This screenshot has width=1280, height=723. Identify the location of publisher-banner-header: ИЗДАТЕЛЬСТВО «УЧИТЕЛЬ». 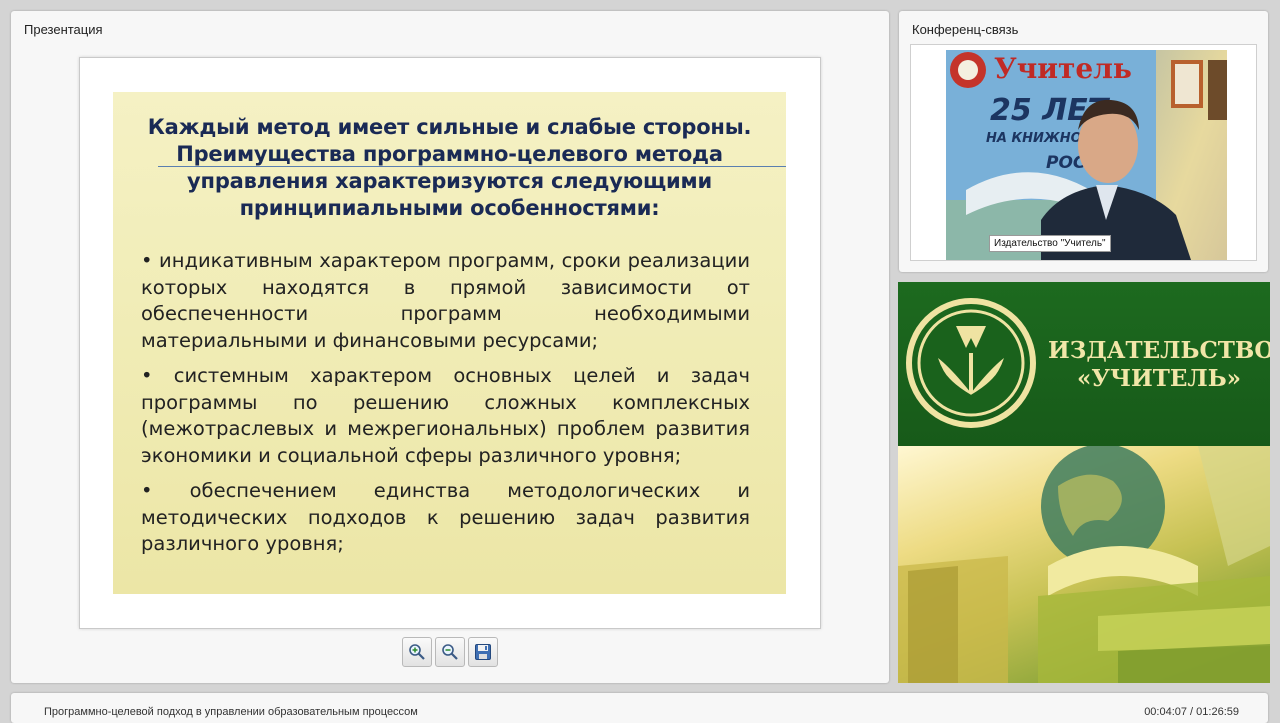
(1084, 364).